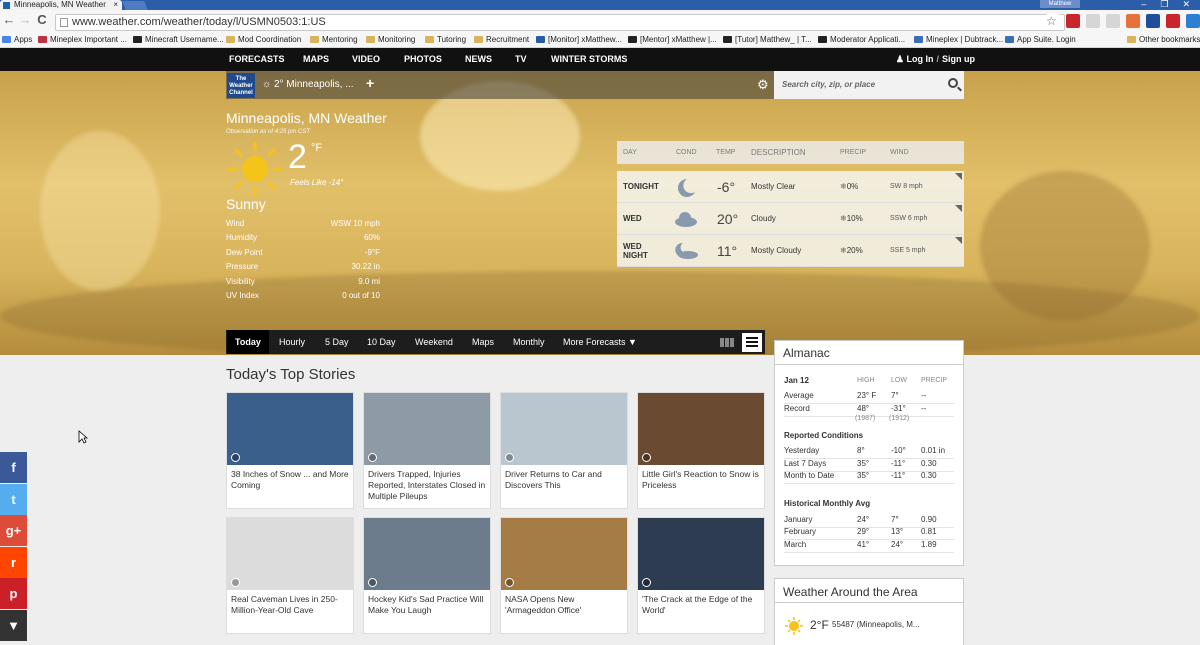 This screenshot has width=1200, height=645. What do you see at coordinates (763, 85) in the screenshot?
I see `gear-icon: ⚙` at bounding box center [763, 85].